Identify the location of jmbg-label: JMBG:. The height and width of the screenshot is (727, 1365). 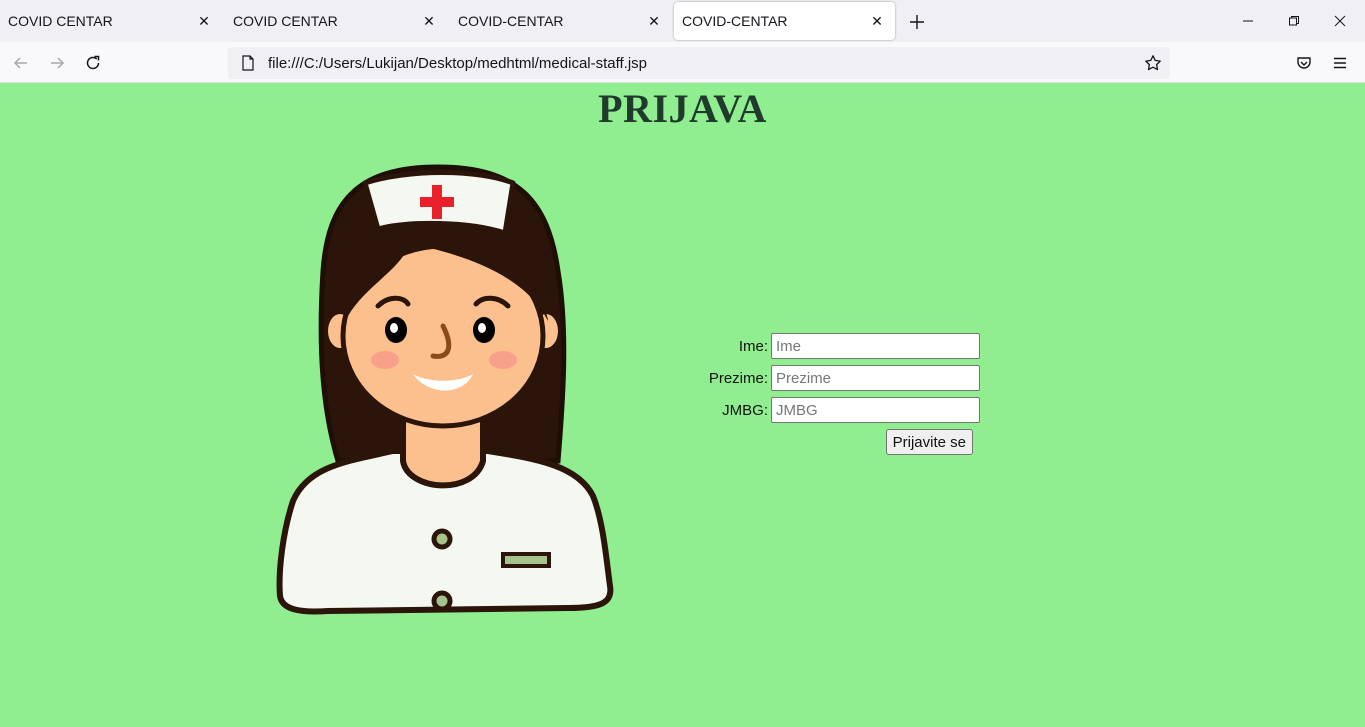
(745, 410).